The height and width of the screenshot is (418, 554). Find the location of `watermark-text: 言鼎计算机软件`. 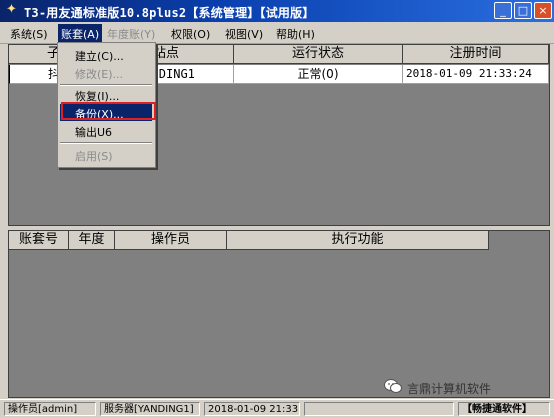

watermark-text: 言鼎计算机软件 is located at coordinates (449, 389).